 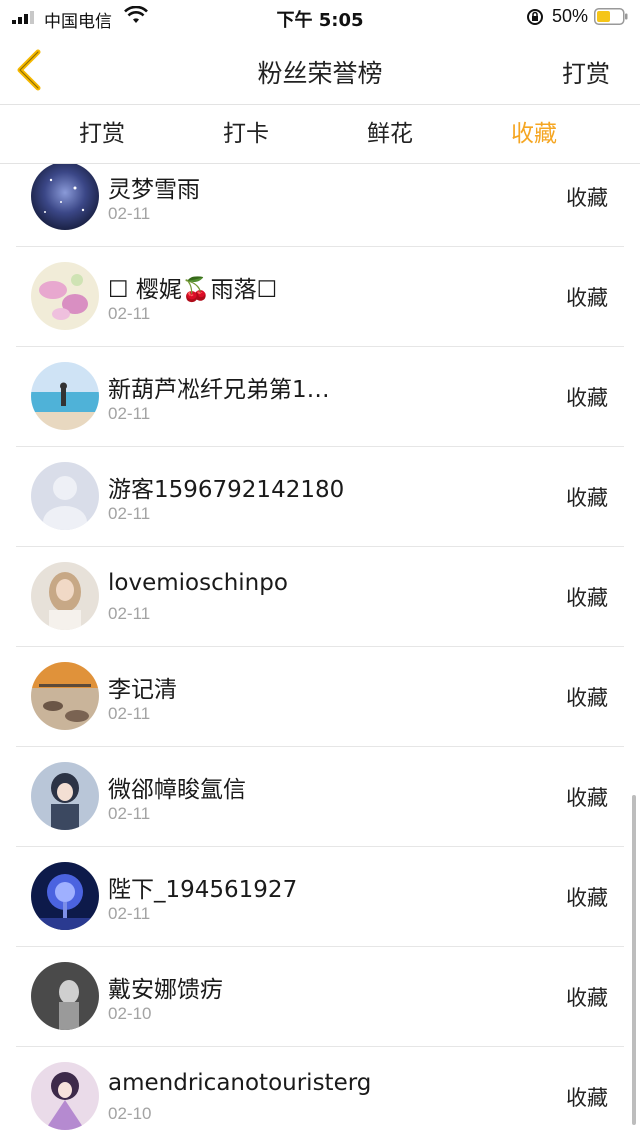 I want to click on pink-flowers-avatar, so click(x=65, y=296).